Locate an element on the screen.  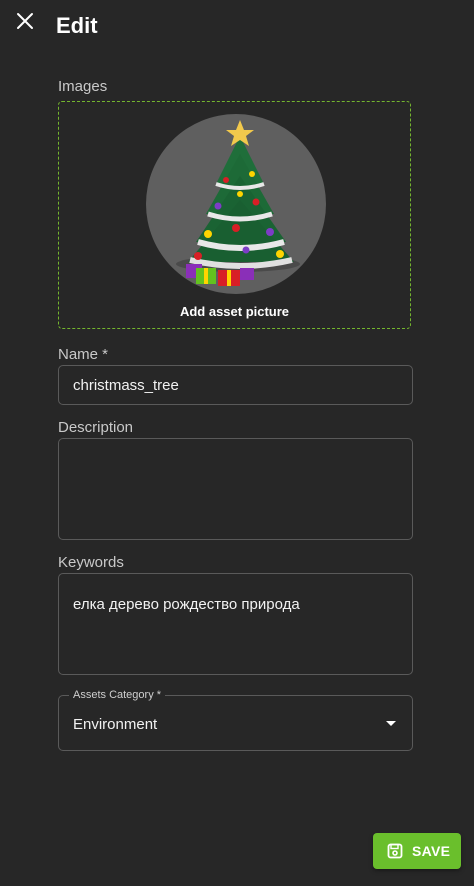
close-icon is located at coordinates (25, 21).